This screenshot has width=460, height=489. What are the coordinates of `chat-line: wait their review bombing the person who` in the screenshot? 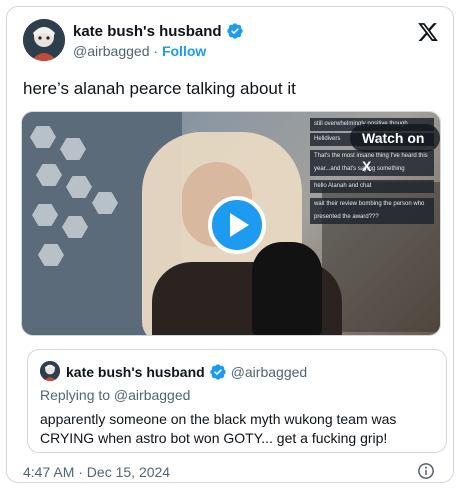 It's located at (372, 204).